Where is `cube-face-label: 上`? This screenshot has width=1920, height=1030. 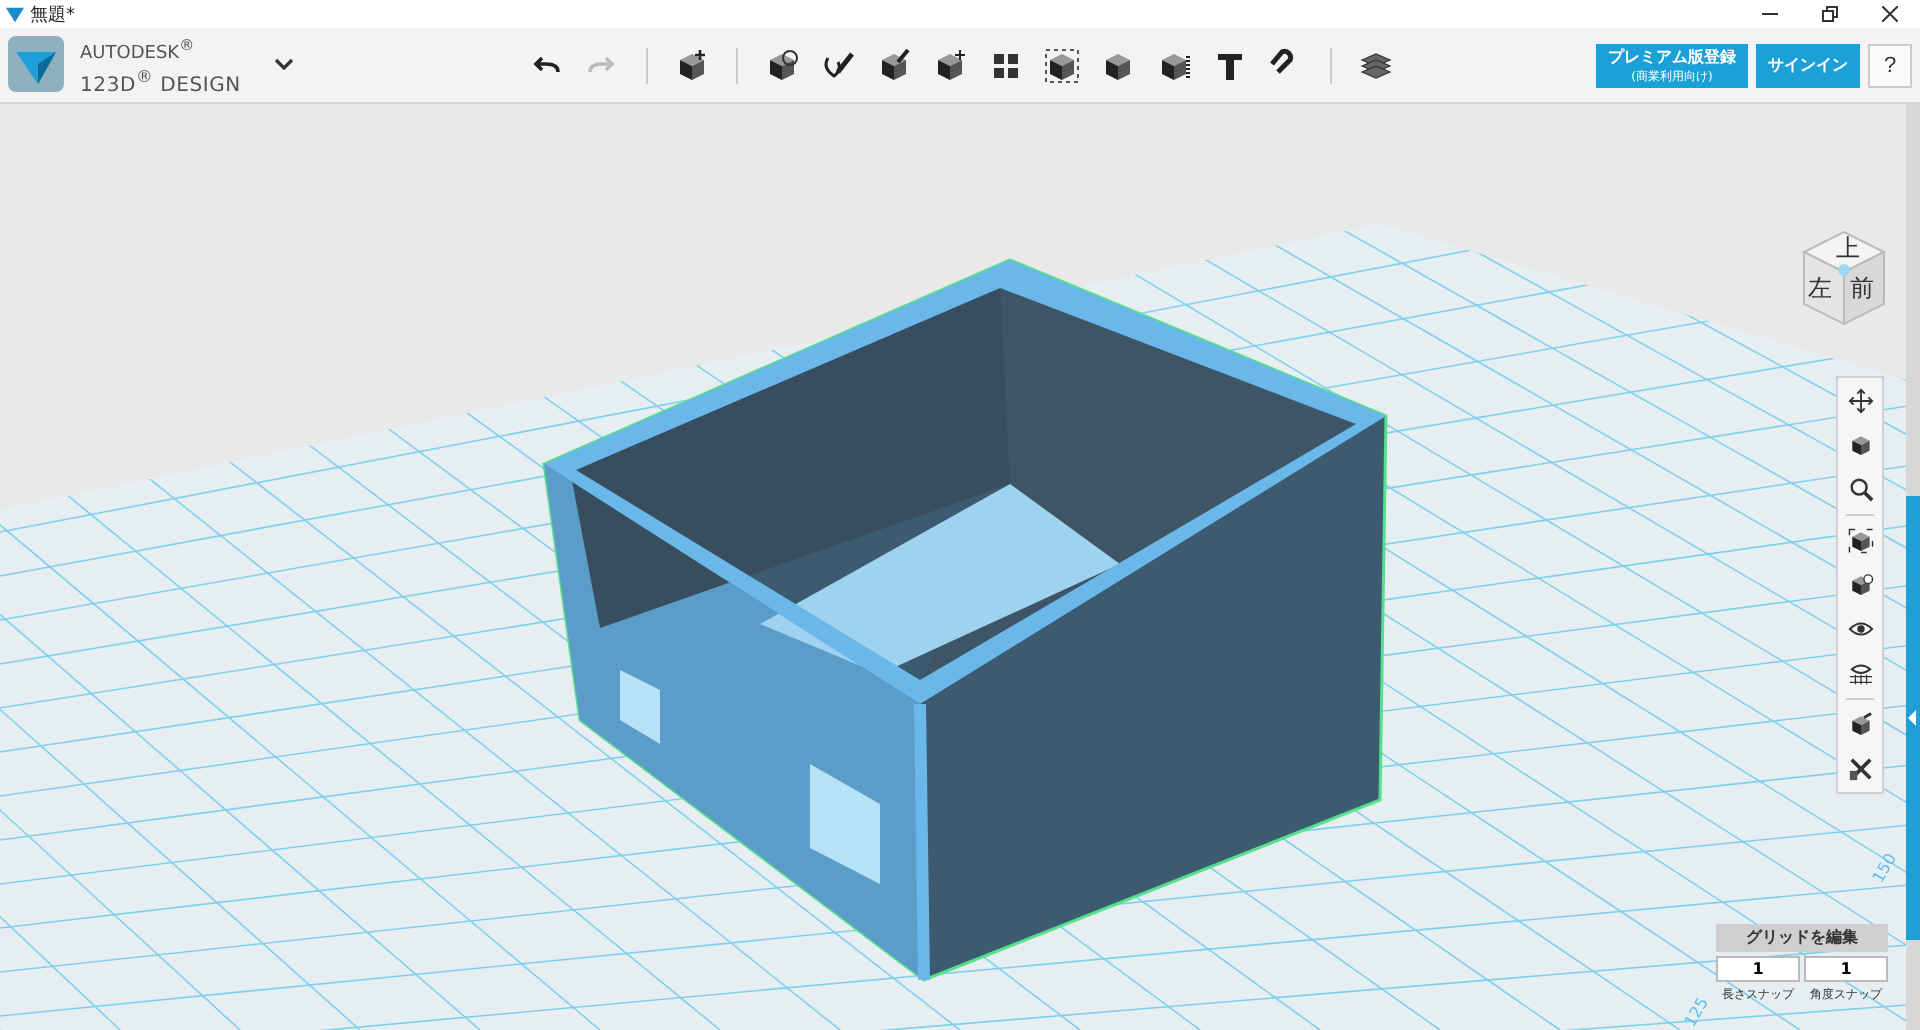
cube-face-label: 上 is located at coordinates (1848, 249).